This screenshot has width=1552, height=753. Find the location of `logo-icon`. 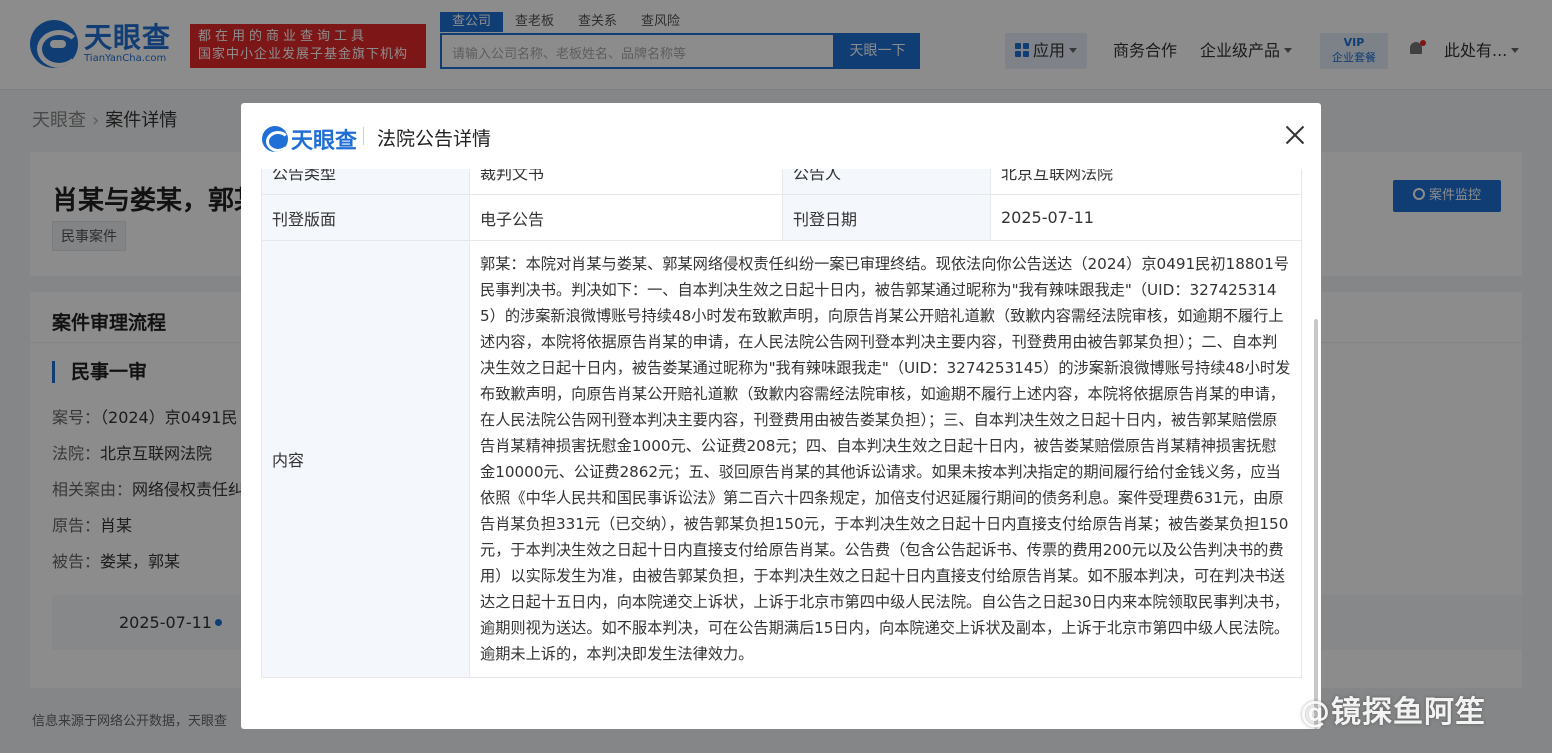

logo-icon is located at coordinates (275, 139).